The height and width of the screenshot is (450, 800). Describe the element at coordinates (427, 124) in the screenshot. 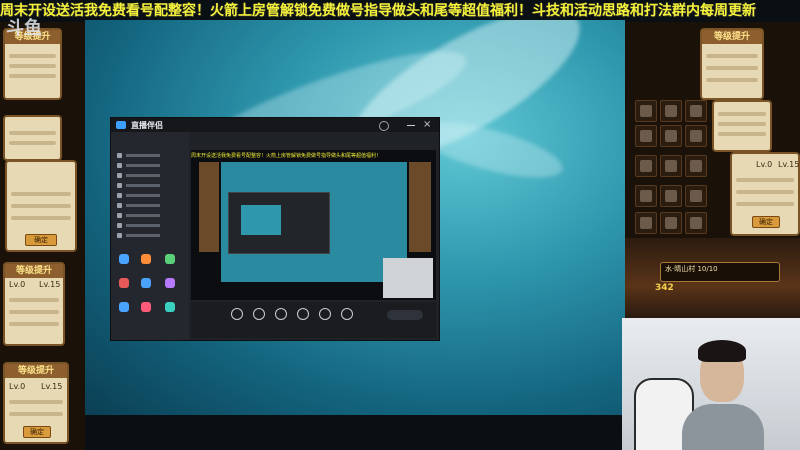

I see `close-icon: ×` at that location.